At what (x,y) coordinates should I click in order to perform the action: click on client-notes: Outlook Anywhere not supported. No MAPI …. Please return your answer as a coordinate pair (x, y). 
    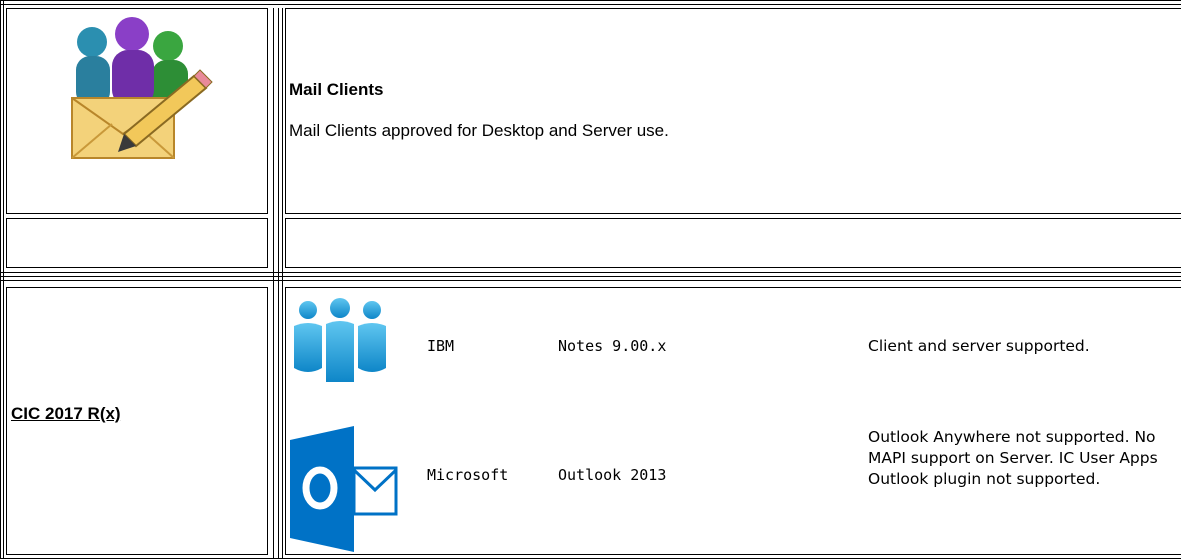
    Looking at the image, I should click on (1013, 458).